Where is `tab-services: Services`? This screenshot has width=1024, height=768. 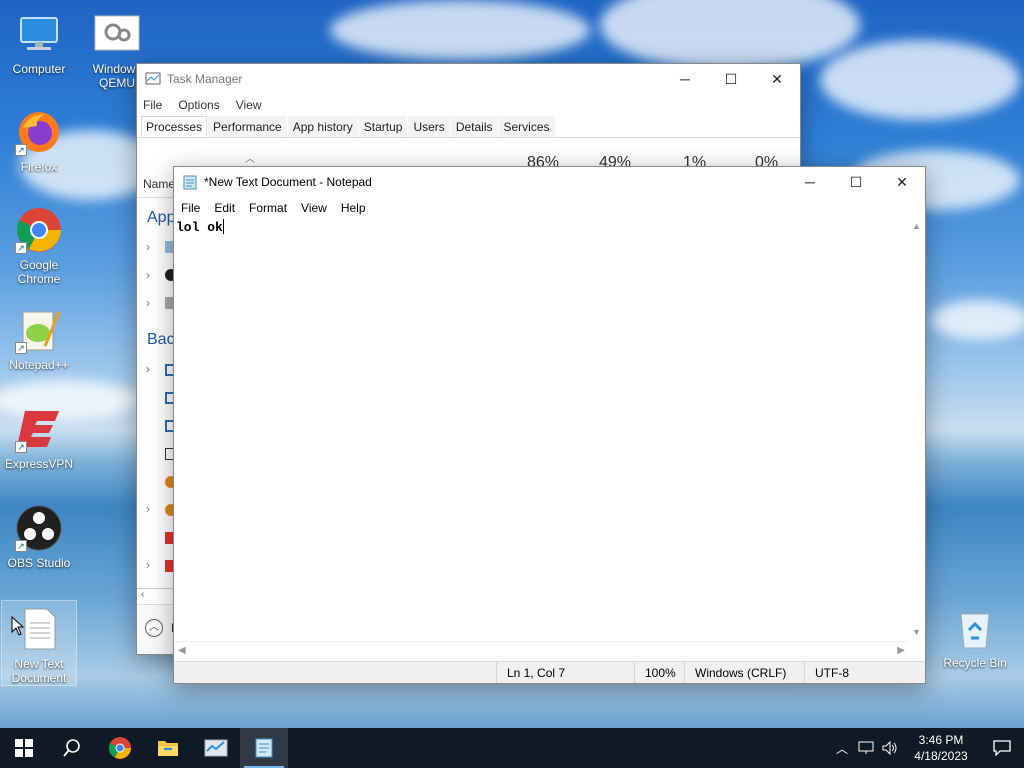
tab-services: Services is located at coordinates (526, 126).